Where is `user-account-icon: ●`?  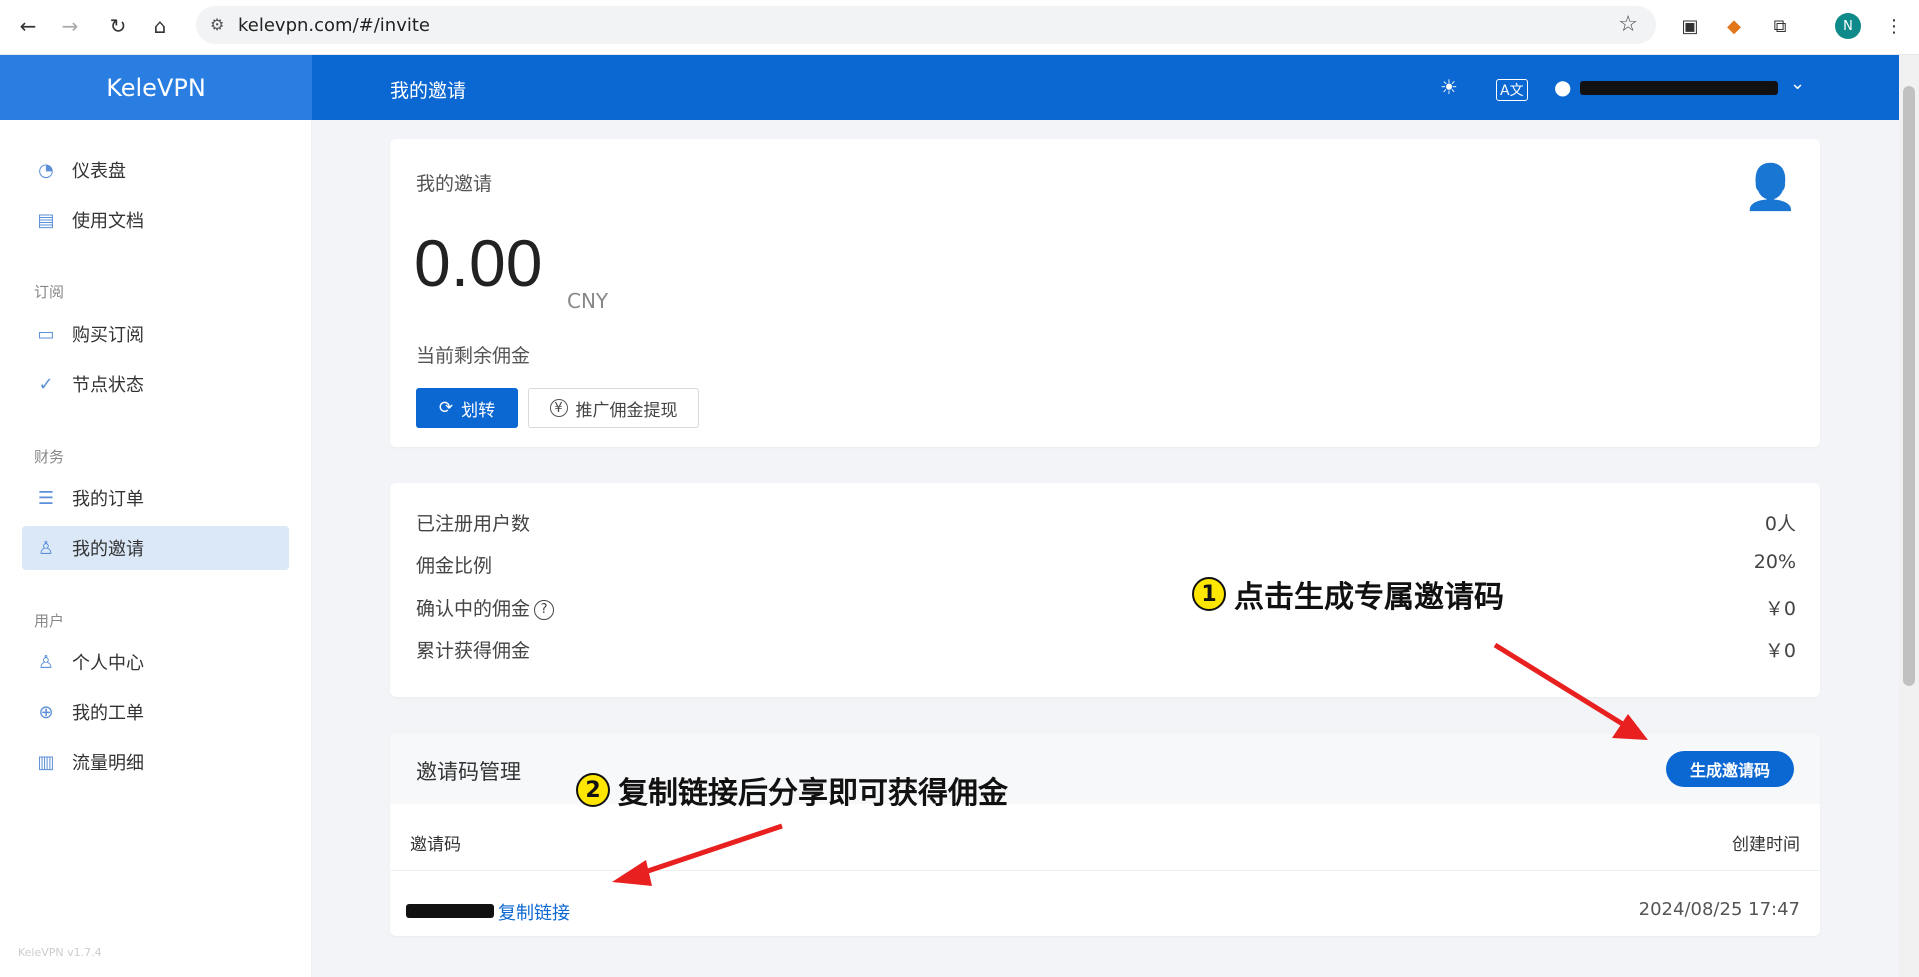
user-account-icon: ● is located at coordinates (1562, 87).